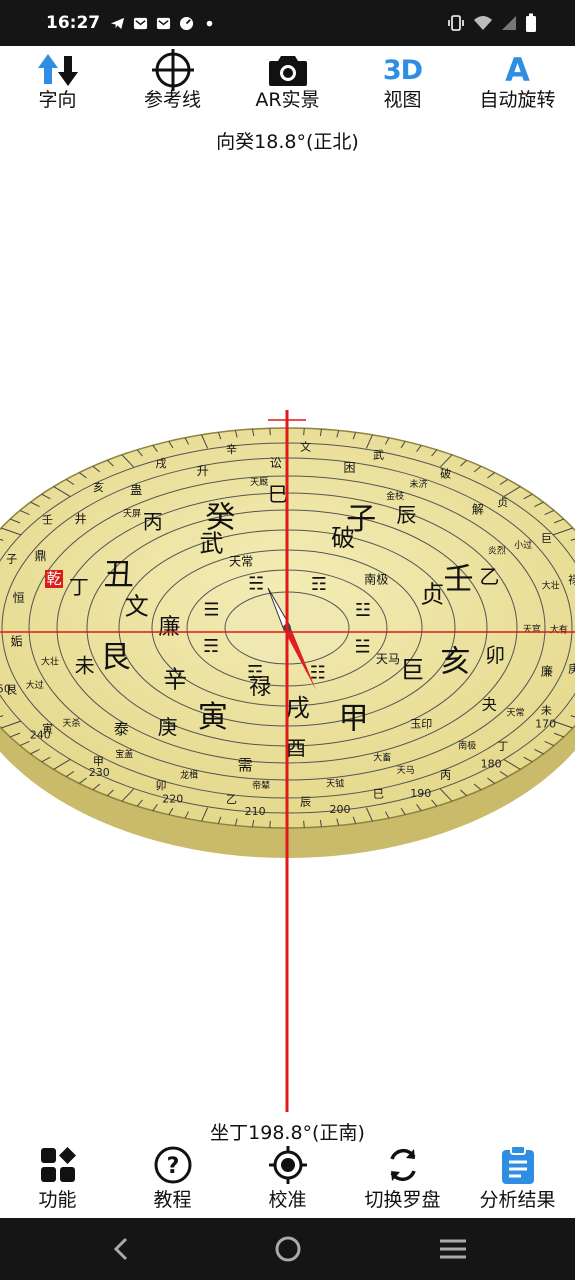  I want to click on bottom-label: 教程, so click(172, 1200).